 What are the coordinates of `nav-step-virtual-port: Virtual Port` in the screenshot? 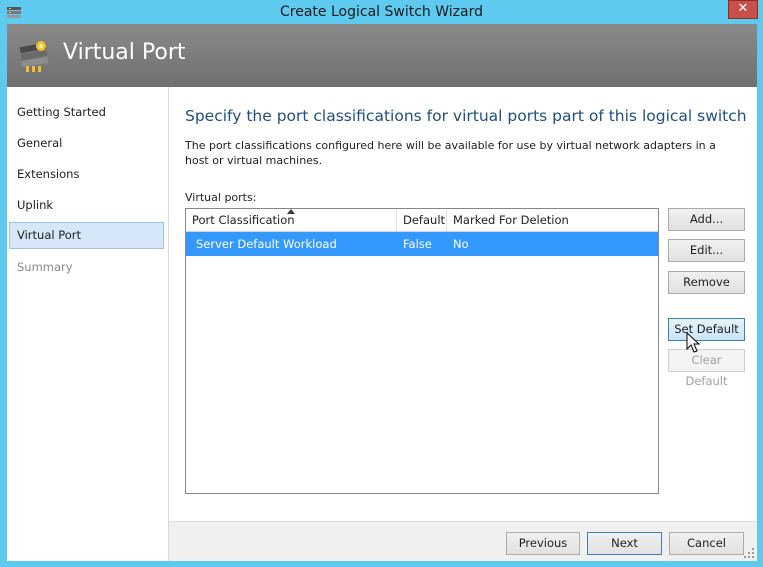 It's located at (86, 235).